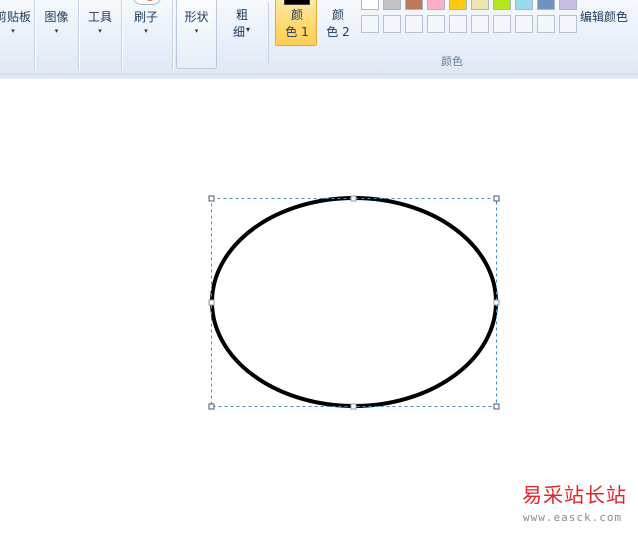 The image size is (638, 534). What do you see at coordinates (452, 61) in the screenshot?
I see `colors-group-label: 颜色` at bounding box center [452, 61].